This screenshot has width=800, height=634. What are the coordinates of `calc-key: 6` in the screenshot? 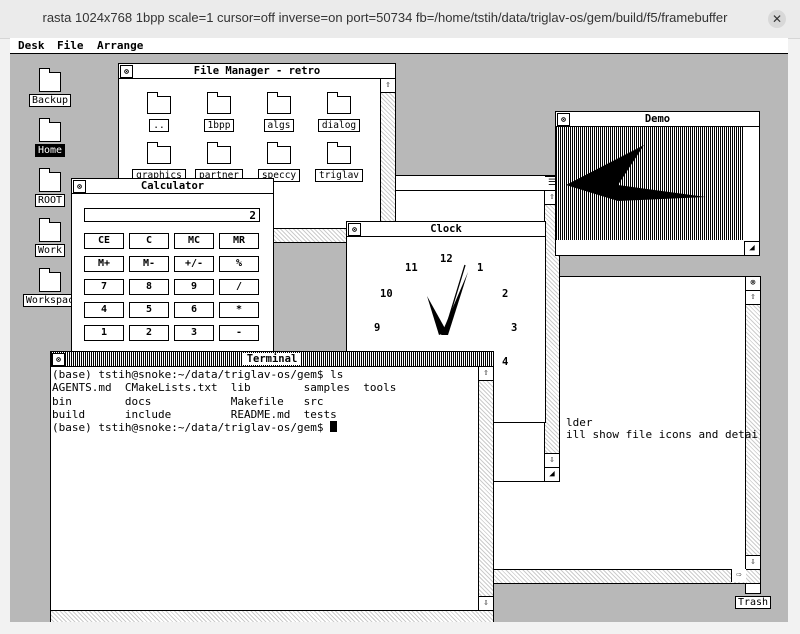 It's located at (194, 310).